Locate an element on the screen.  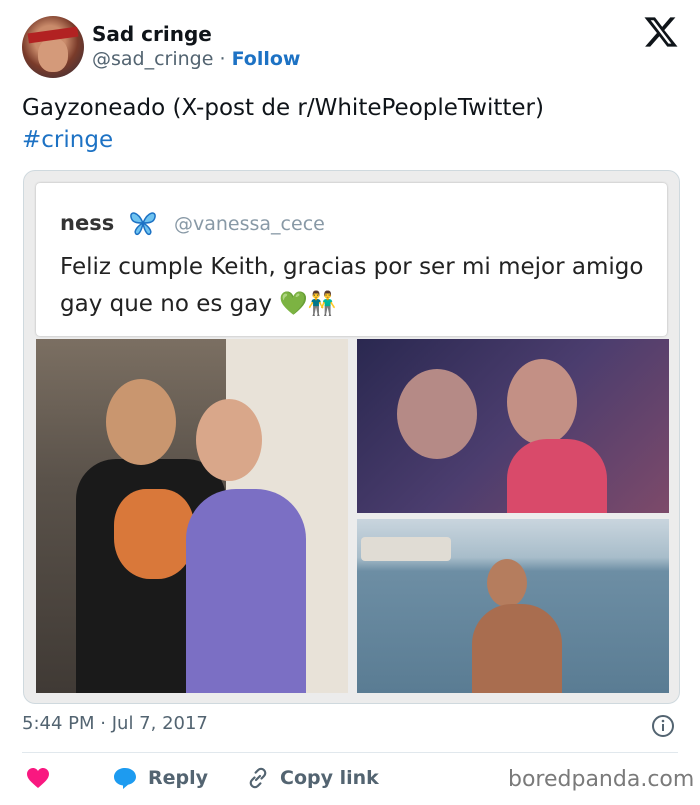
info-icon is located at coordinates (663, 726).